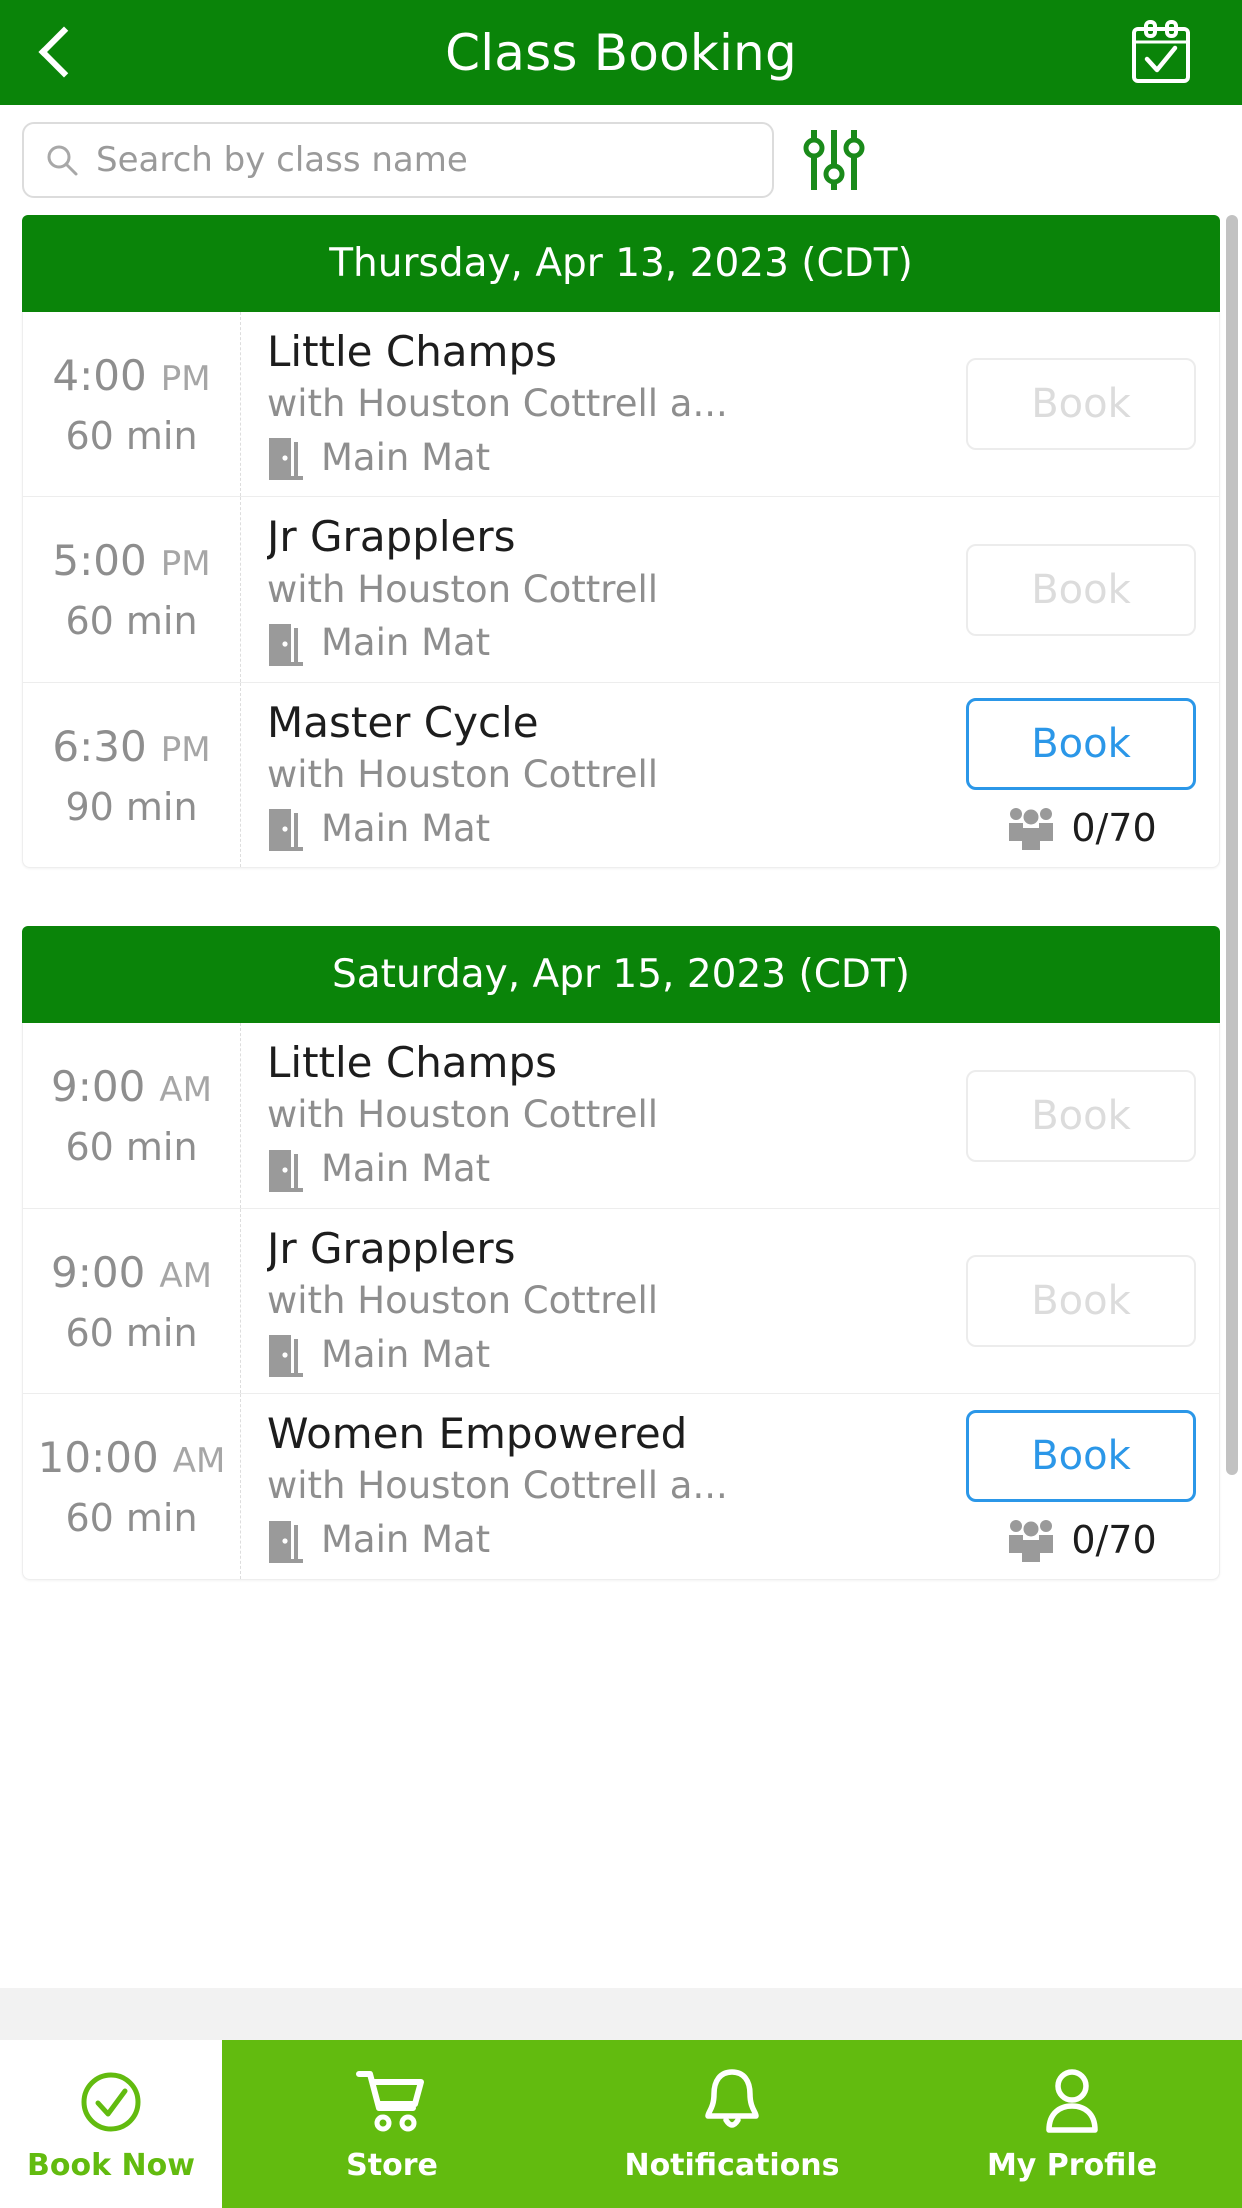 This screenshot has height=2208, width=1242. I want to click on nav-item-label: My Profile, so click(1072, 2165).